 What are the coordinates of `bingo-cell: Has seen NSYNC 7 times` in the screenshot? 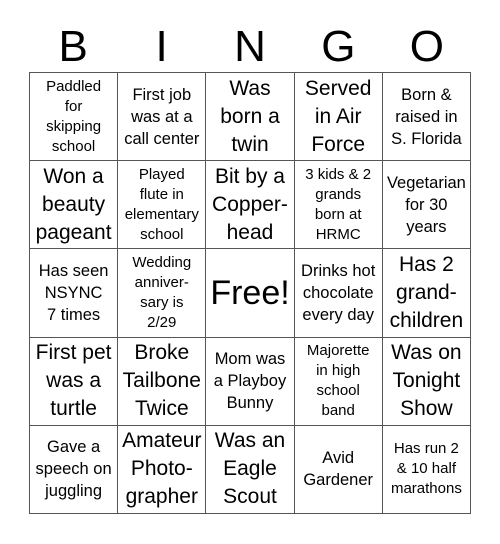 It's located at (74, 293).